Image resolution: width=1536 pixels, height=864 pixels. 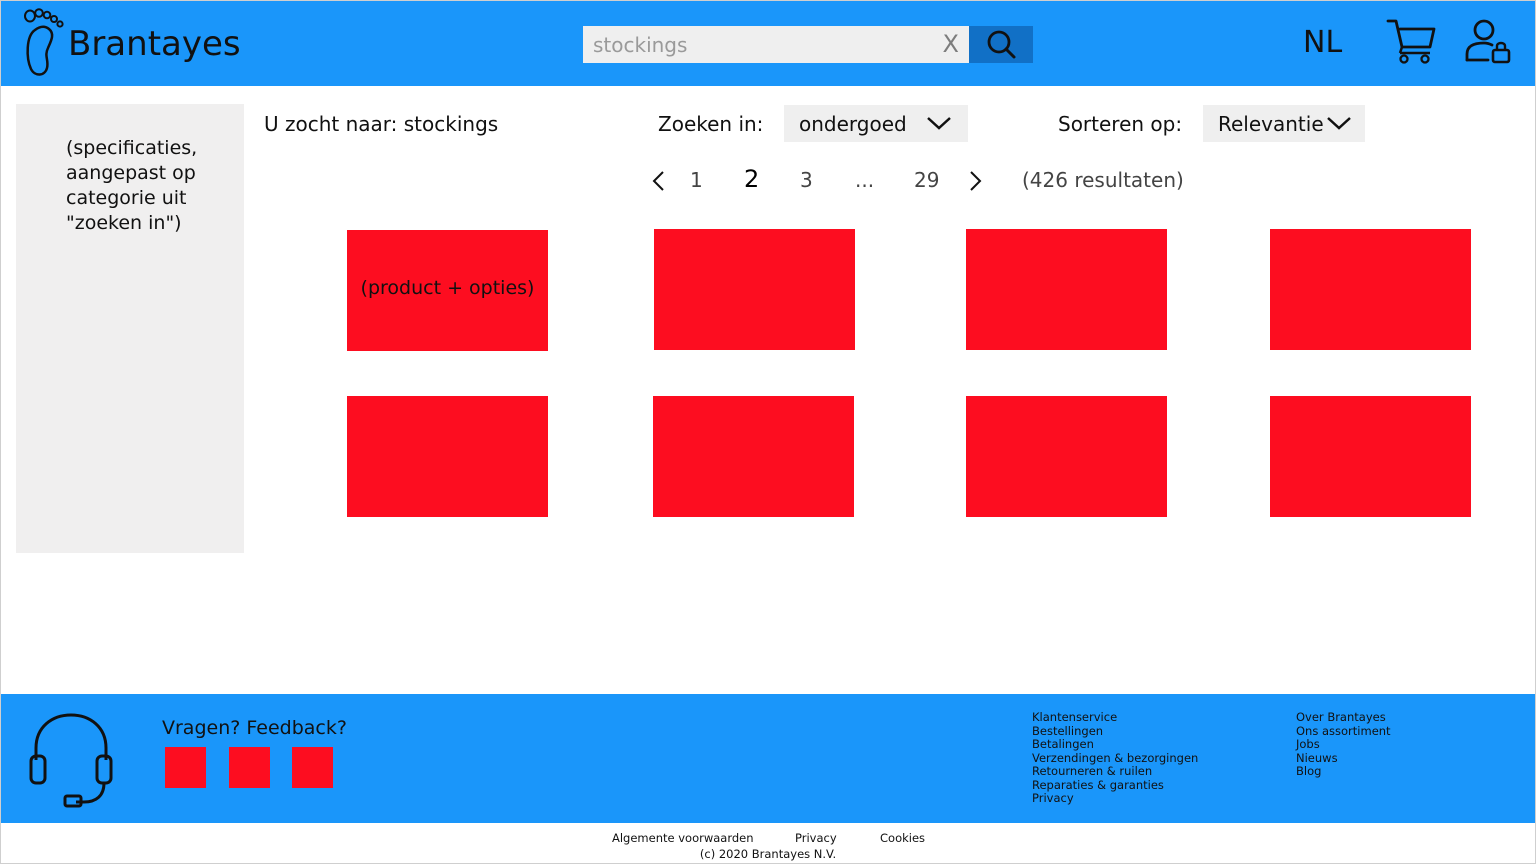 I want to click on footer-link-verzendingen: Verzendingen & bezorgingen, so click(x=1115, y=758).